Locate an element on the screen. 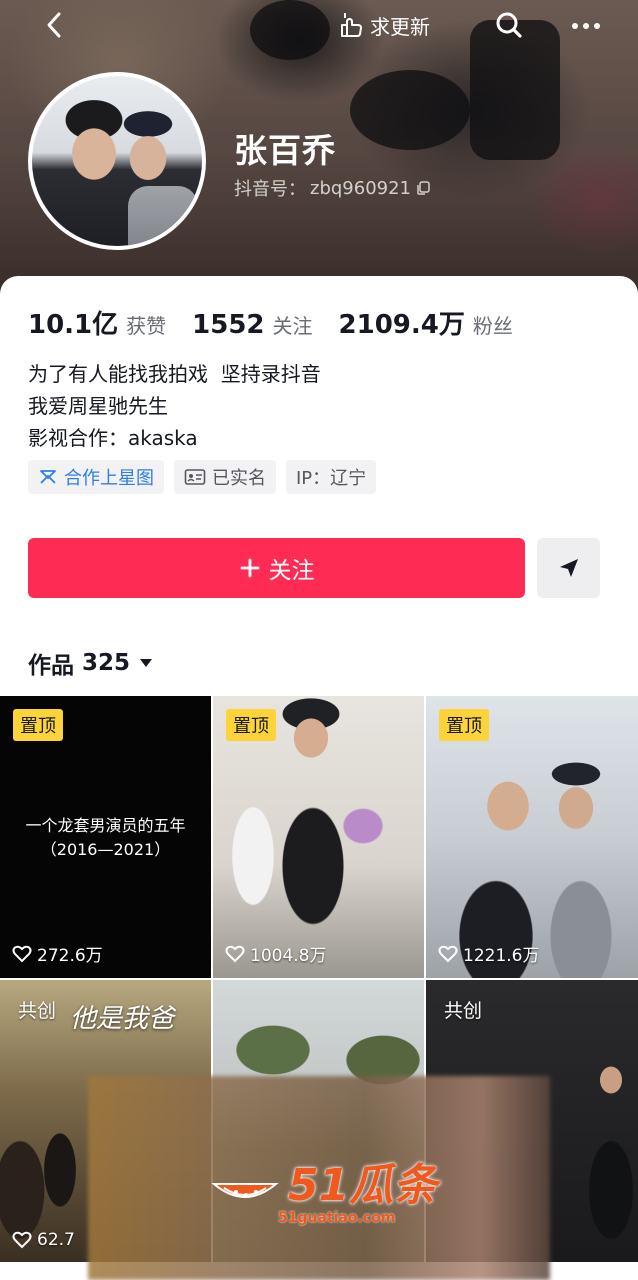 This screenshot has height=1280, width=638. chevron-left-icon is located at coordinates (54, 25).